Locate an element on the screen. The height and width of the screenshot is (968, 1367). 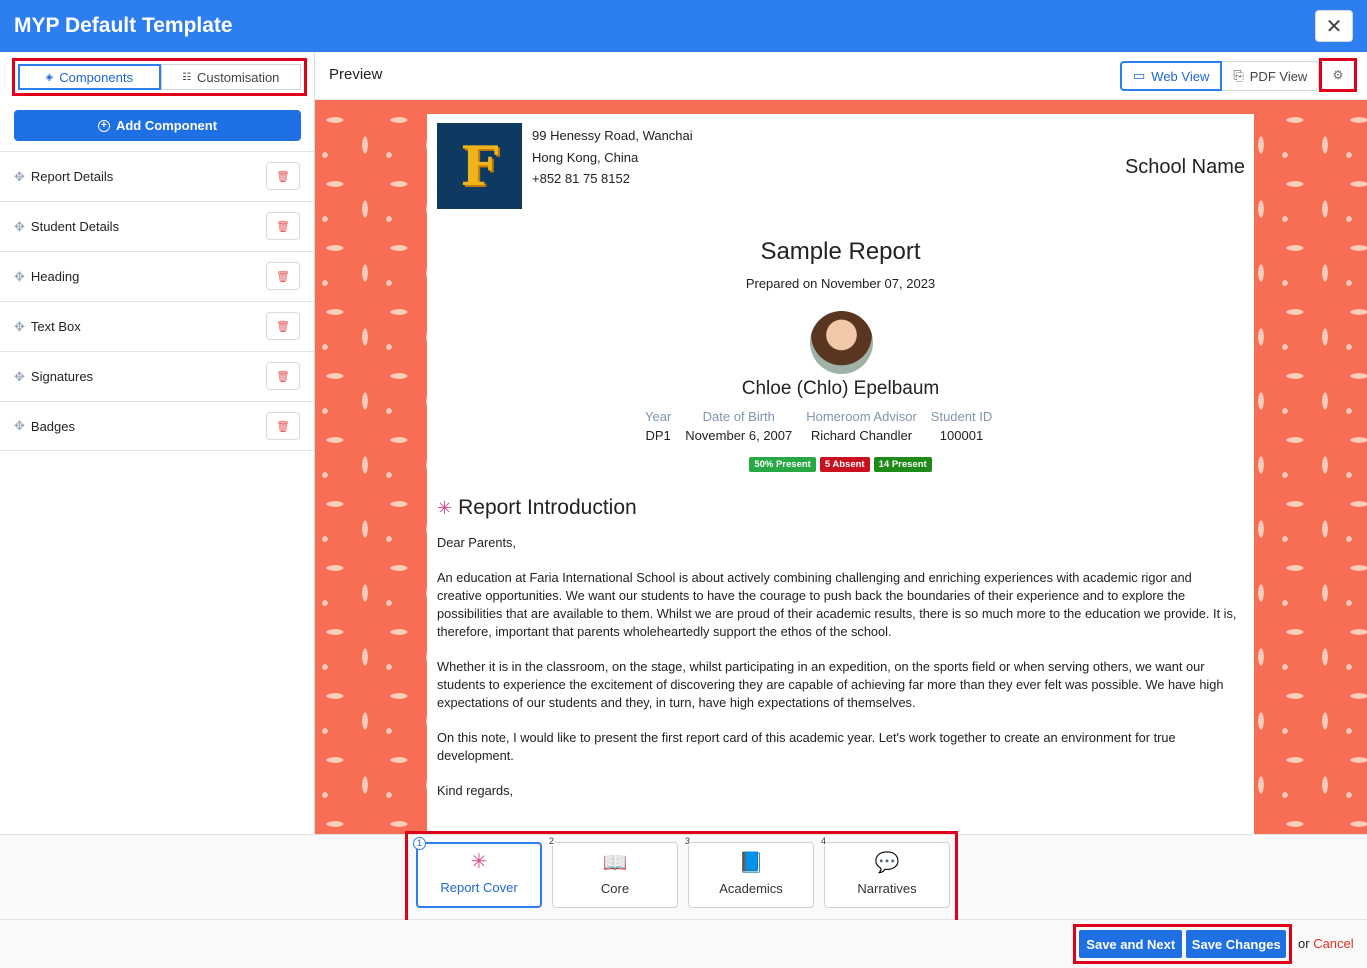
step-academics: 3 📘 Academics is located at coordinates (749, 872).